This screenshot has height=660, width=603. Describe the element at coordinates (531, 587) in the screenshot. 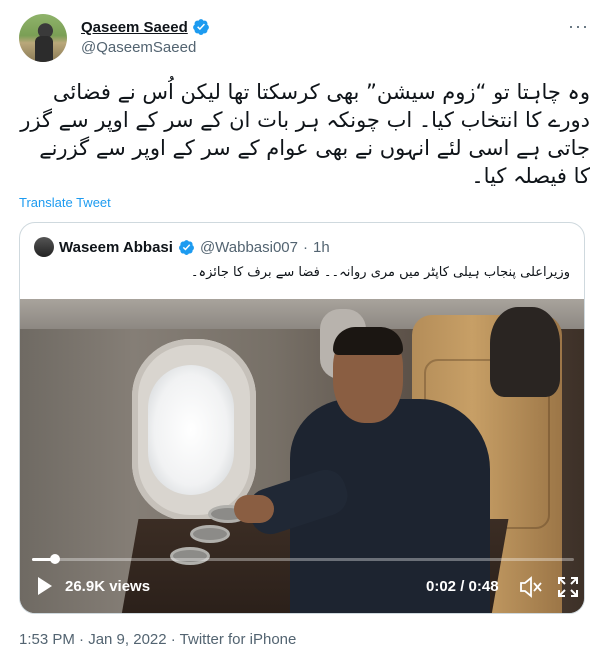

I see `mute-icon` at that location.